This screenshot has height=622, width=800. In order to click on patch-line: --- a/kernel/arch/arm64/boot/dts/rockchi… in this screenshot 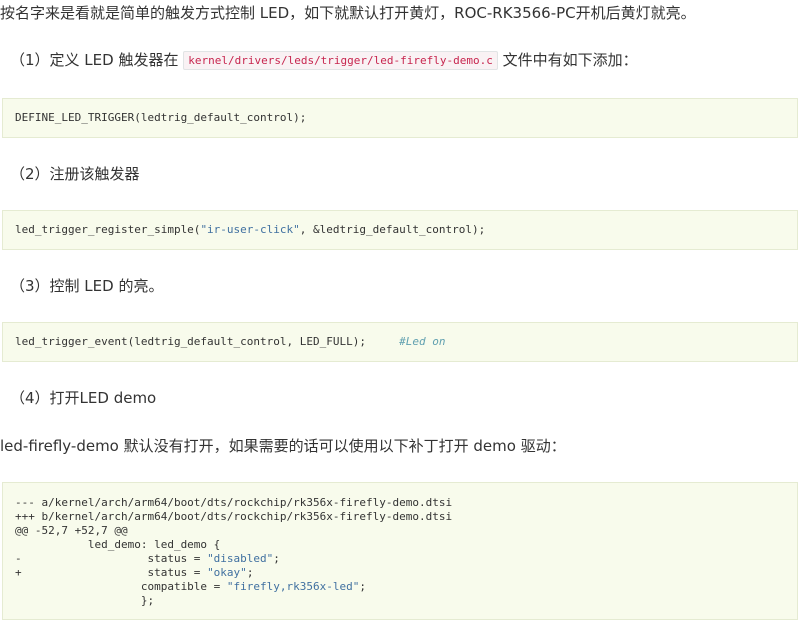, I will do `click(234, 502)`.